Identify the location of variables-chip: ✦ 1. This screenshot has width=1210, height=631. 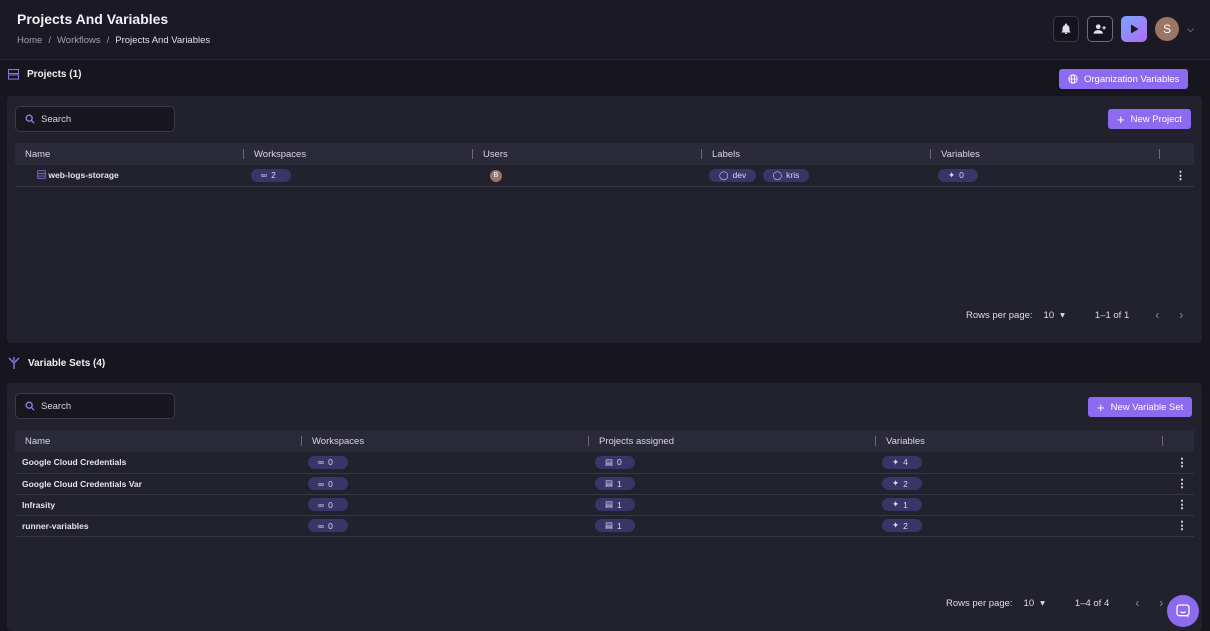
(902, 504).